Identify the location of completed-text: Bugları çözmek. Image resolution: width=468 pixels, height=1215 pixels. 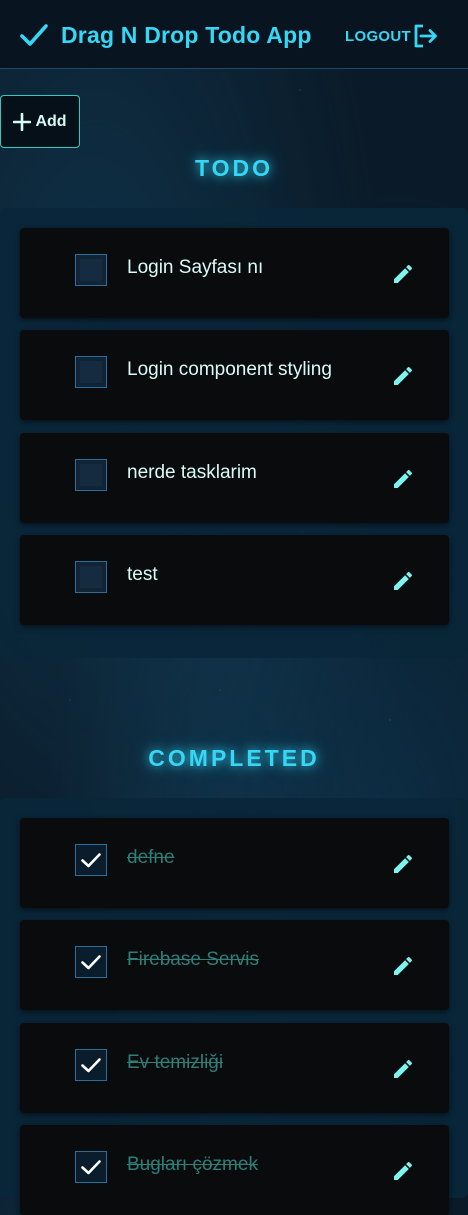
(192, 1164).